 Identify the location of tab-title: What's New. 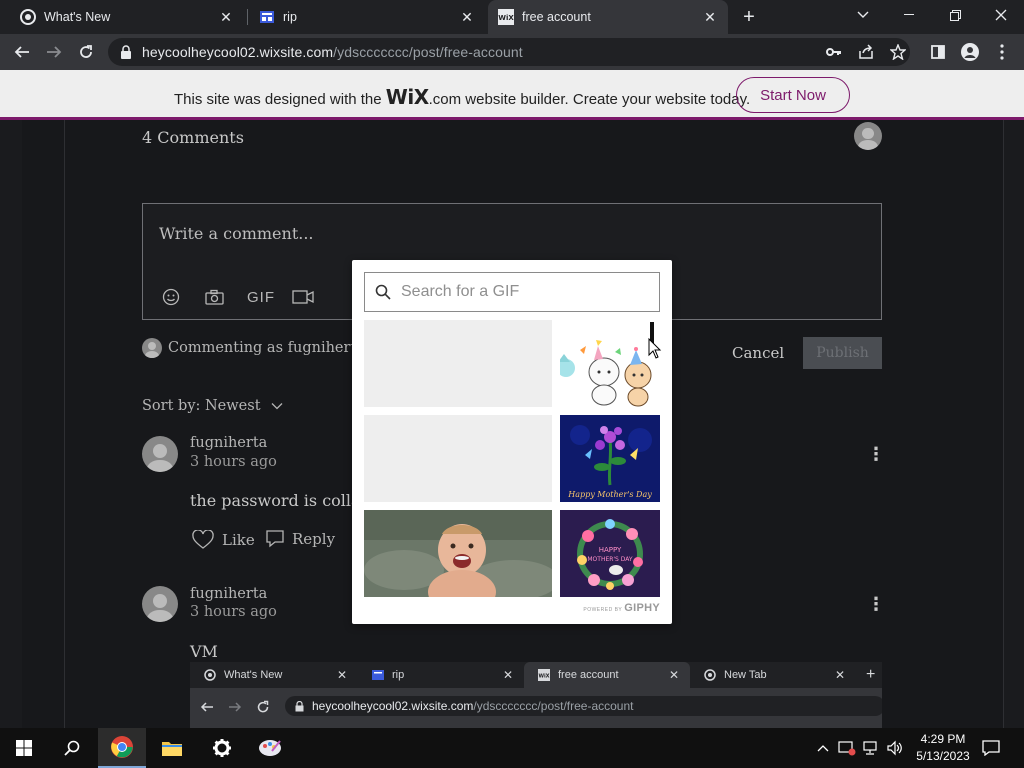
(77, 17).